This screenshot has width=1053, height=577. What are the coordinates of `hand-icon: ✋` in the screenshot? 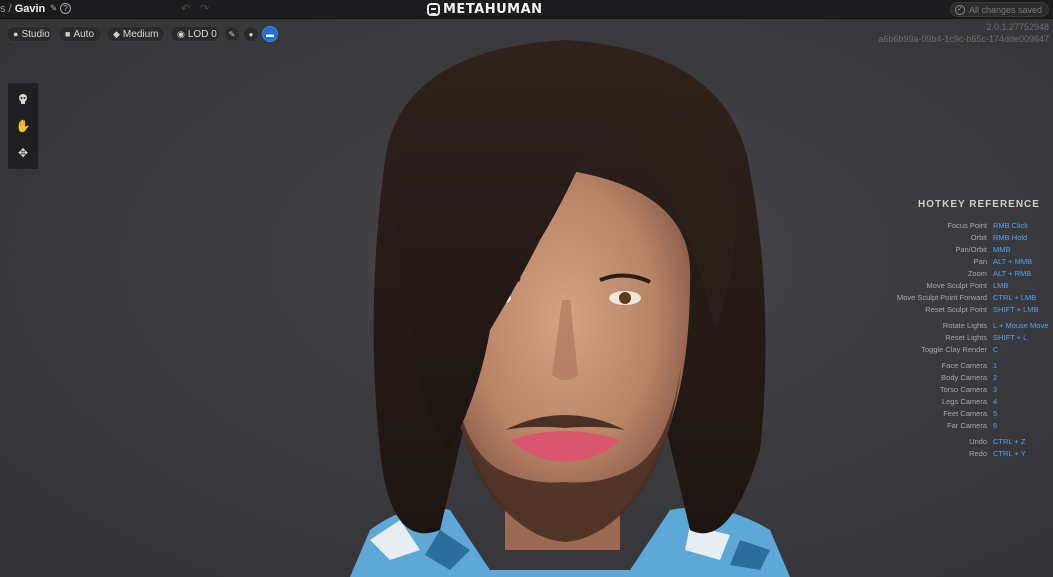 It's located at (23, 126).